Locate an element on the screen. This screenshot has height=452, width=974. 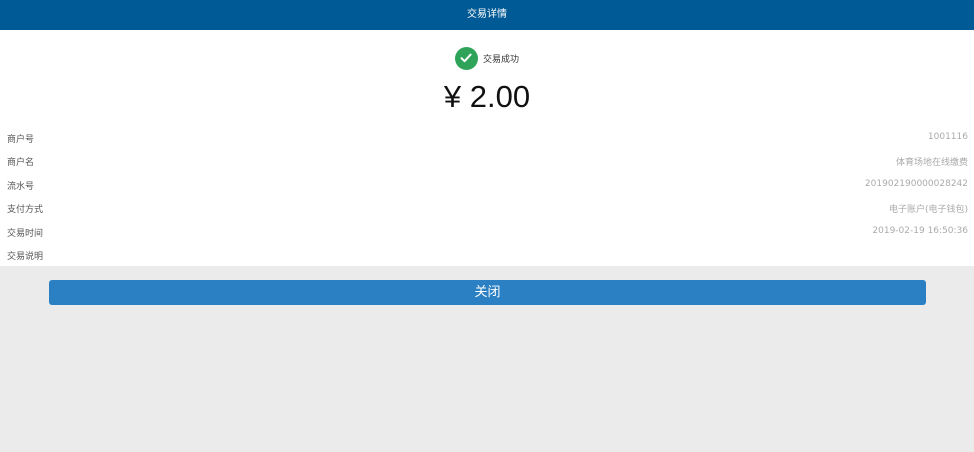
detail-value: 2019-02-19 16:50:36 is located at coordinates (920, 230).